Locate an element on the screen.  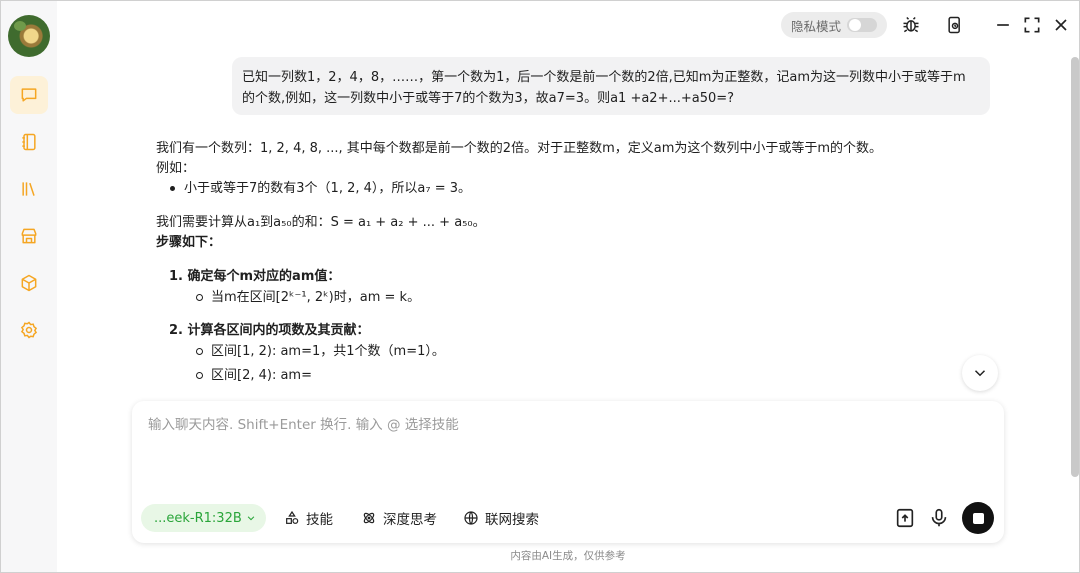
stop-icon is located at coordinates (978, 518).